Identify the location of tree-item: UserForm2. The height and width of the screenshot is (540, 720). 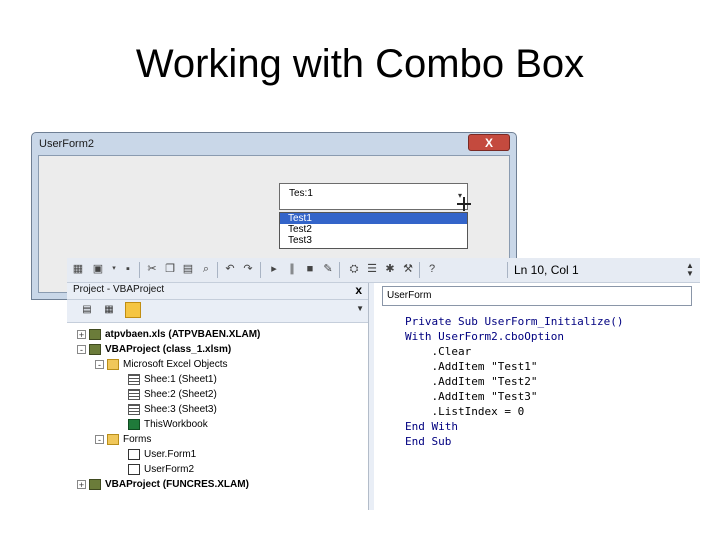
(161, 469).